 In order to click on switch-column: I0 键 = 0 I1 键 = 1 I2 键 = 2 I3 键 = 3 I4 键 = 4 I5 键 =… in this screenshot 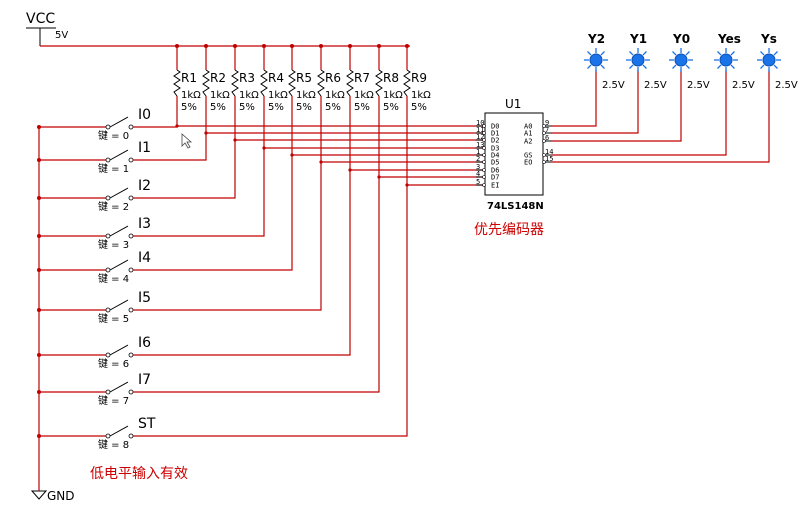, I will do `click(96, 279)`.